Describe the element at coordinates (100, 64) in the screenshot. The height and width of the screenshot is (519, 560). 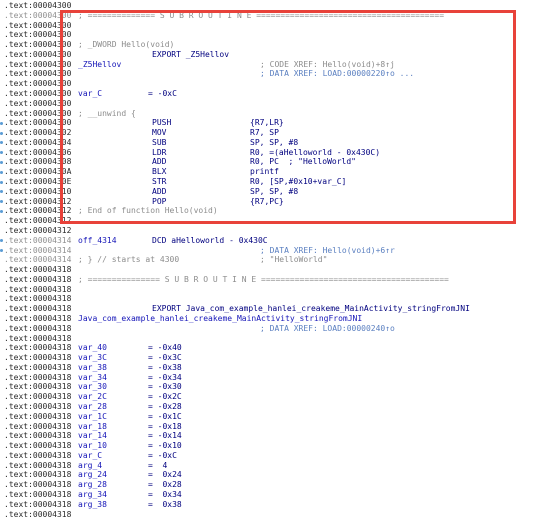
I see `line-label: _Z5Hellov` at that location.